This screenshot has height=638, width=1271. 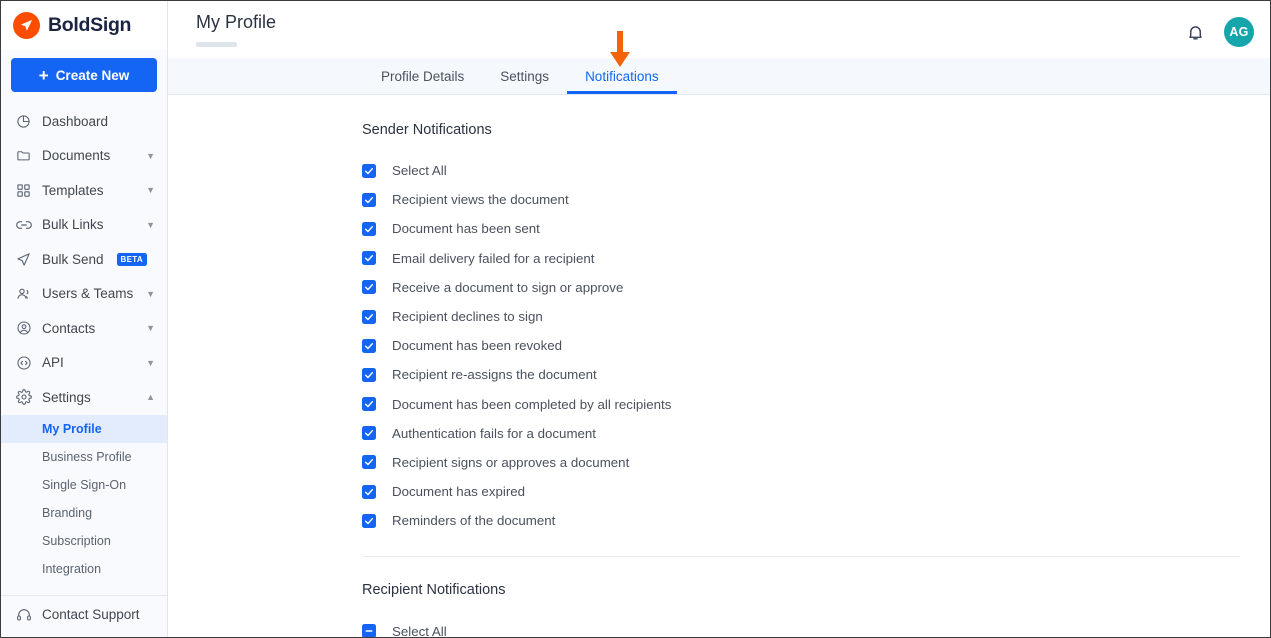 What do you see at coordinates (91, 614) in the screenshot?
I see `contact-support-button: Contact Support` at bounding box center [91, 614].